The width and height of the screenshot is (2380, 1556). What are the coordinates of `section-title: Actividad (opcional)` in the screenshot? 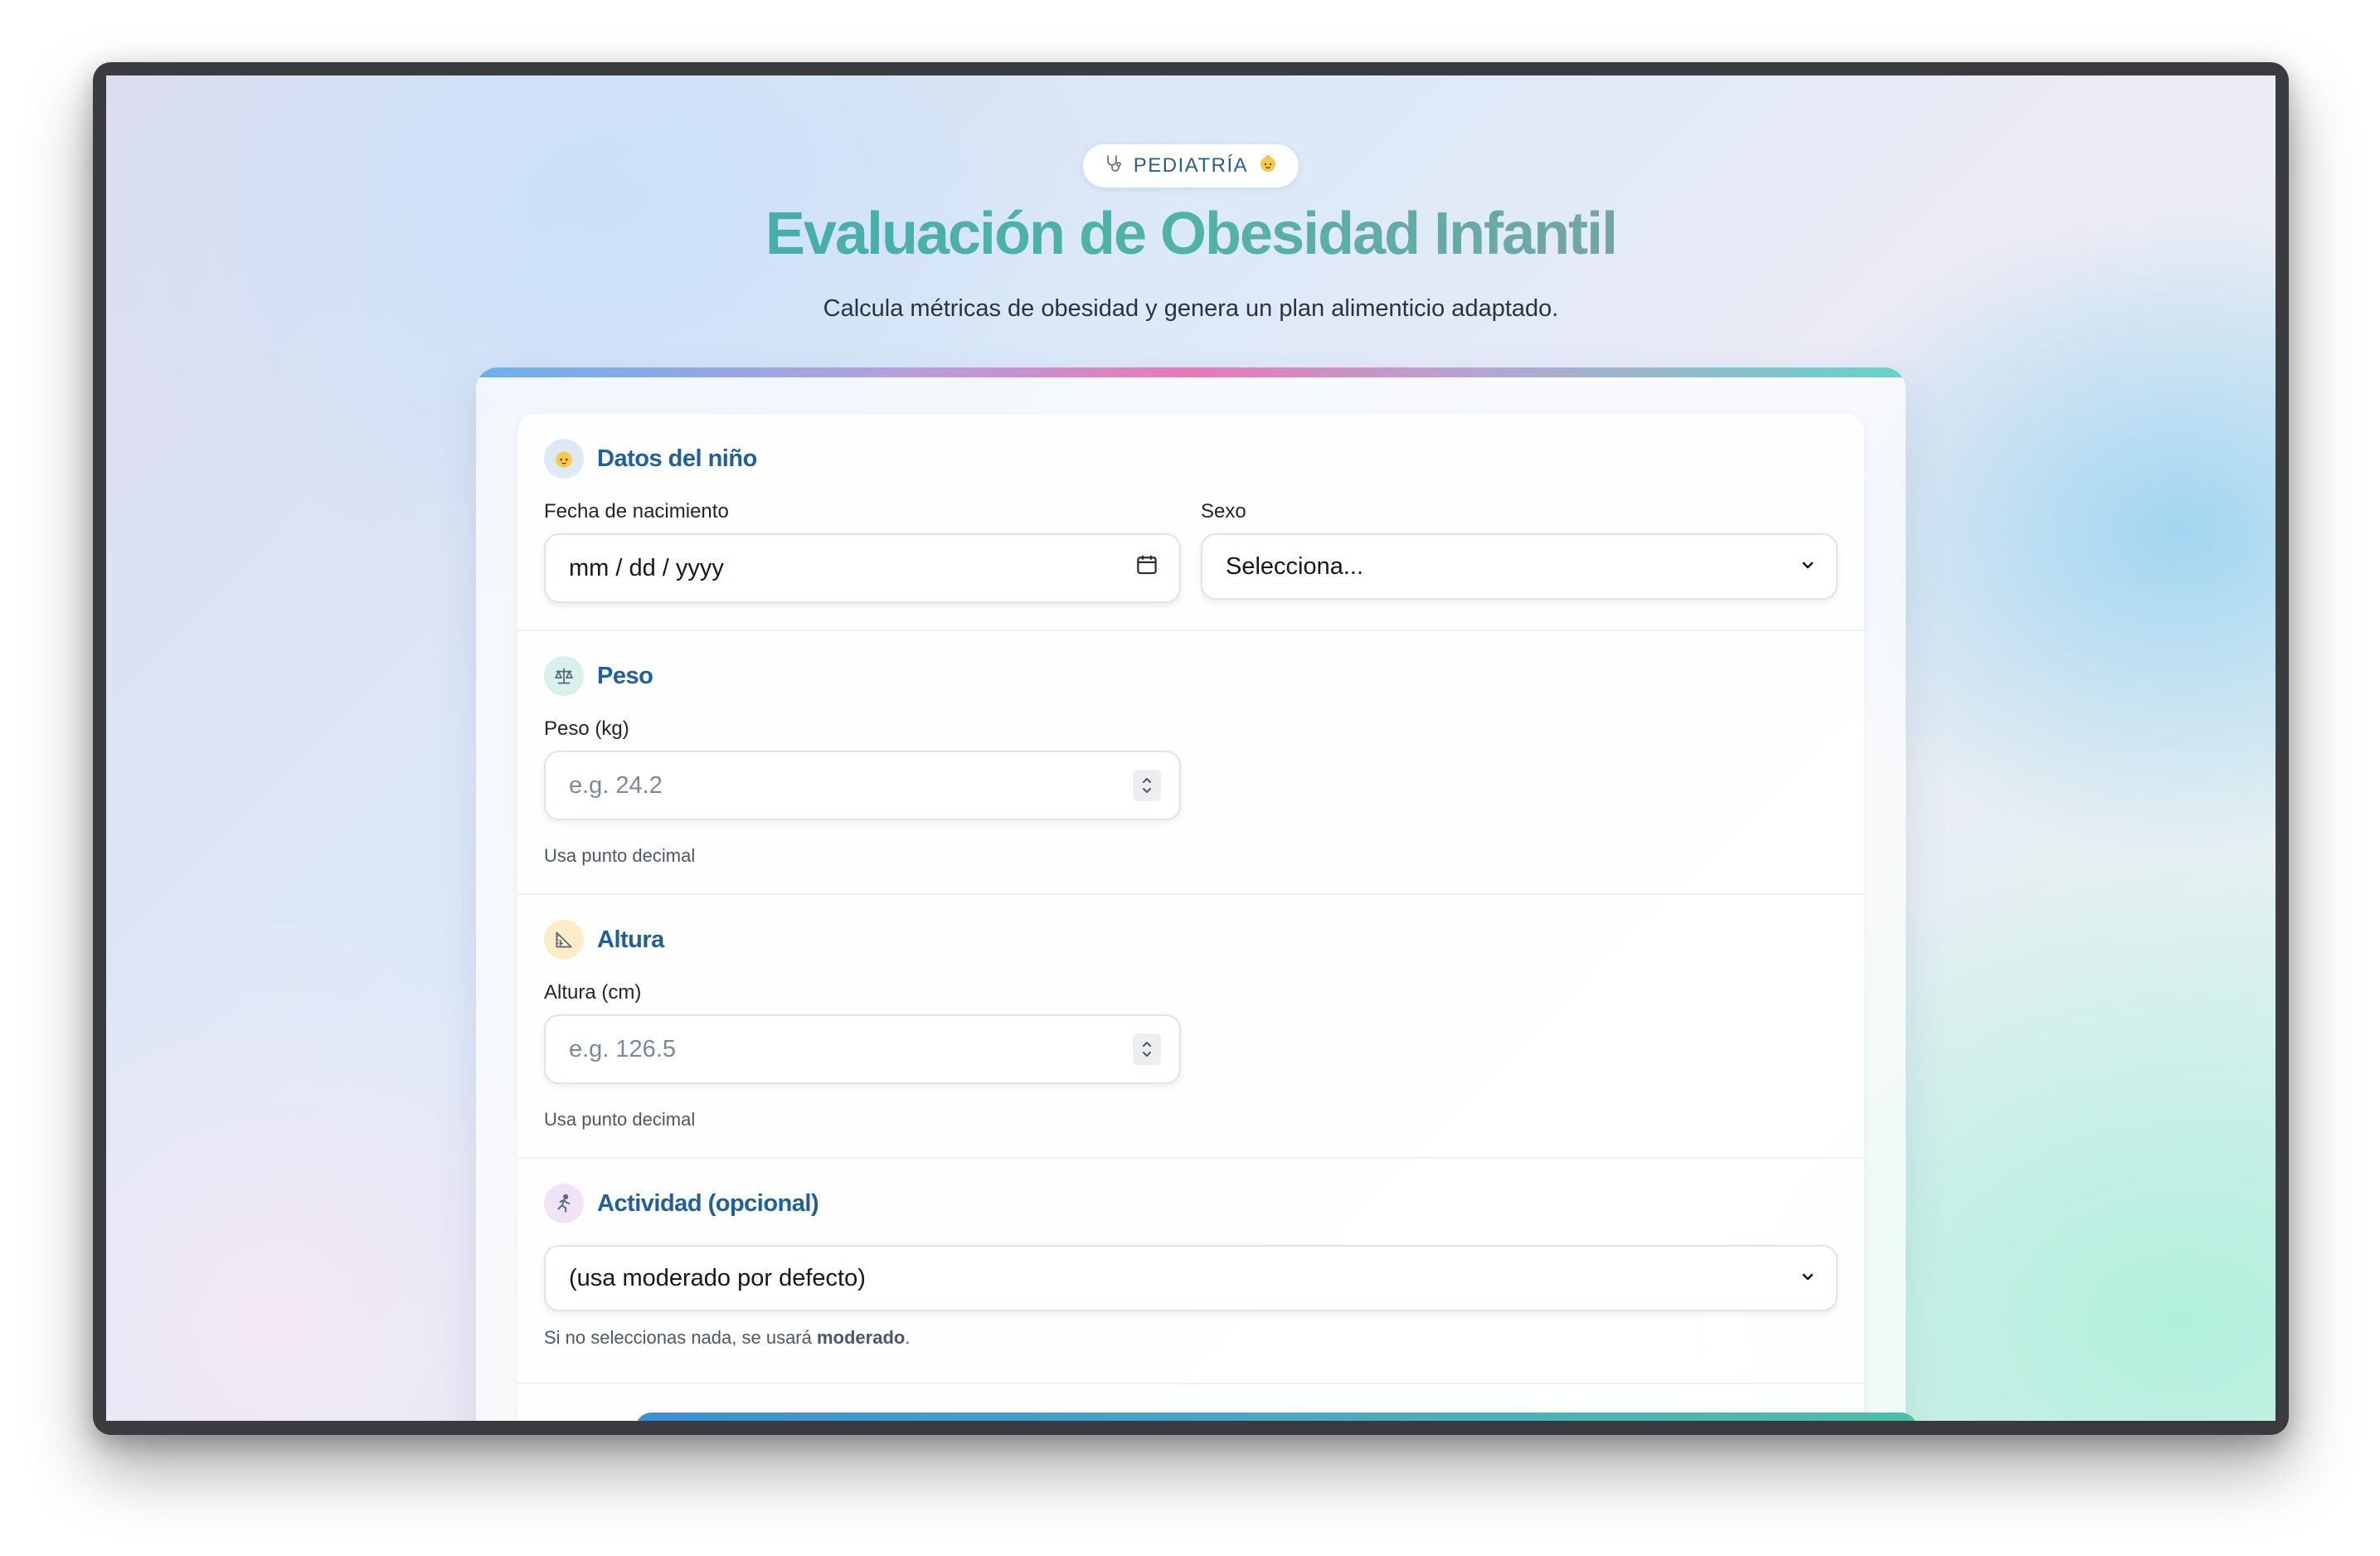 It's located at (708, 1203).